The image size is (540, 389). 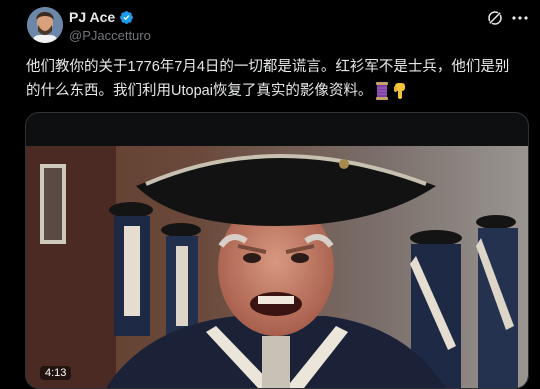 What do you see at coordinates (520, 18) in the screenshot?
I see `more-icon` at bounding box center [520, 18].